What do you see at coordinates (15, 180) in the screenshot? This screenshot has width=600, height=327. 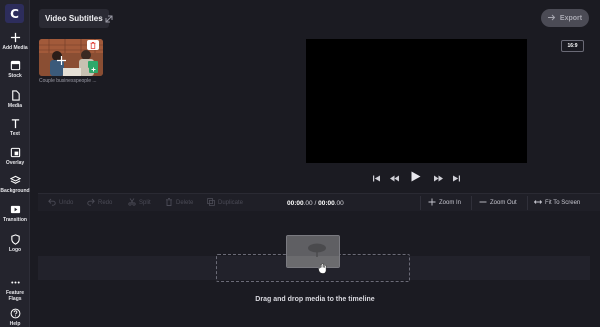 I see `layers-icon` at bounding box center [15, 180].